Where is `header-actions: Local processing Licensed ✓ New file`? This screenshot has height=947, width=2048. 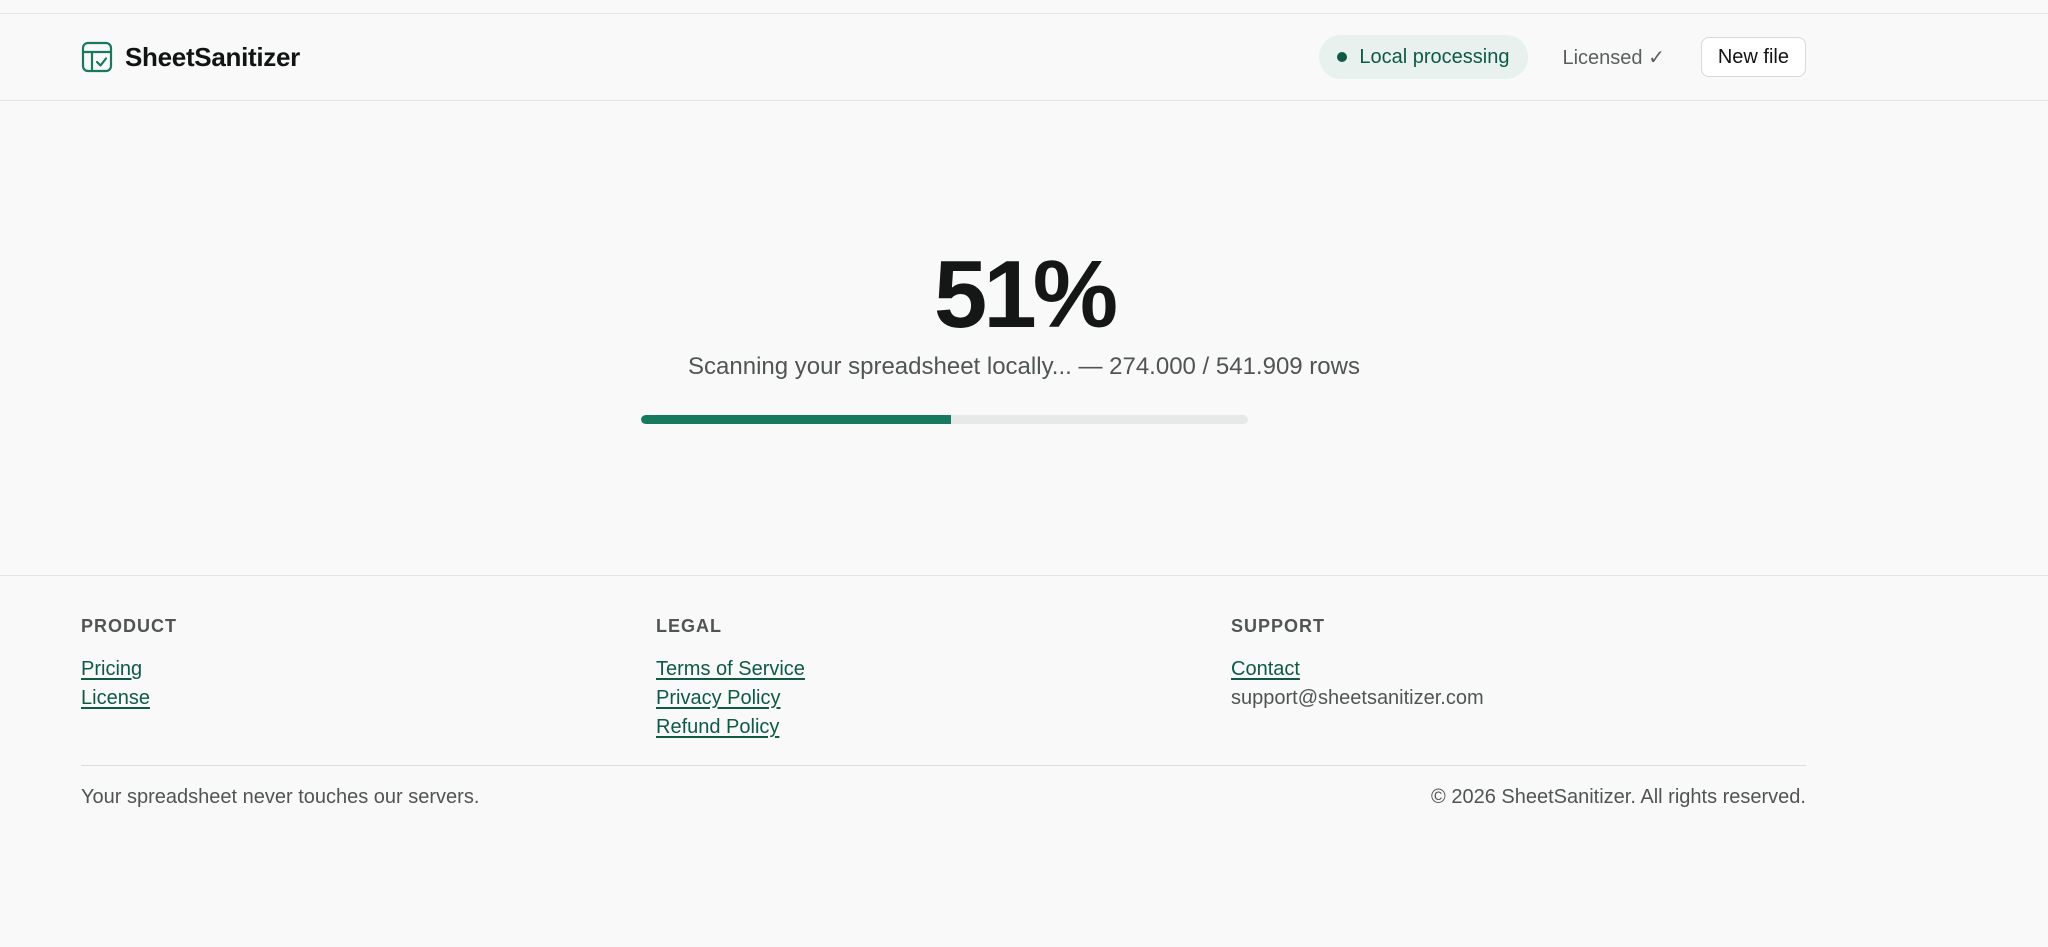 header-actions: Local processing Licensed ✓ New file is located at coordinates (1562, 57).